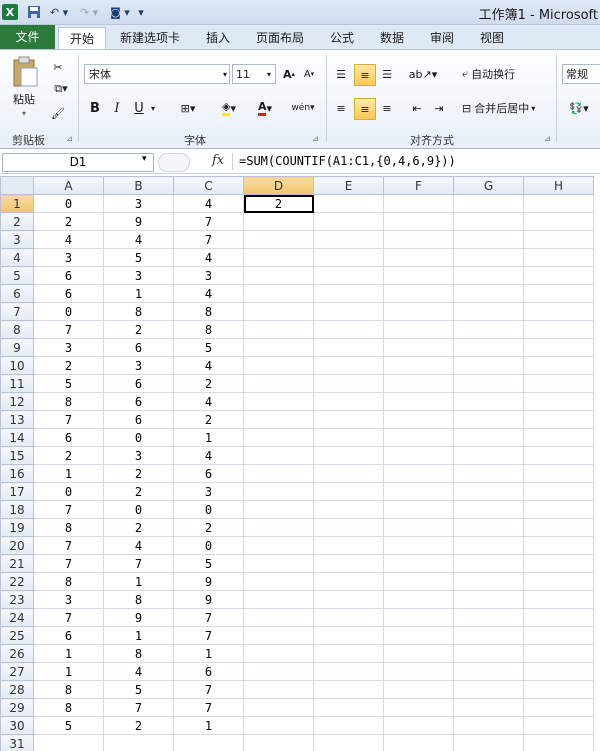 The height and width of the screenshot is (751, 600). I want to click on formula-input: =SUM(COUNTIF(A1:C1,{0,4,6,9})), so click(415, 161).